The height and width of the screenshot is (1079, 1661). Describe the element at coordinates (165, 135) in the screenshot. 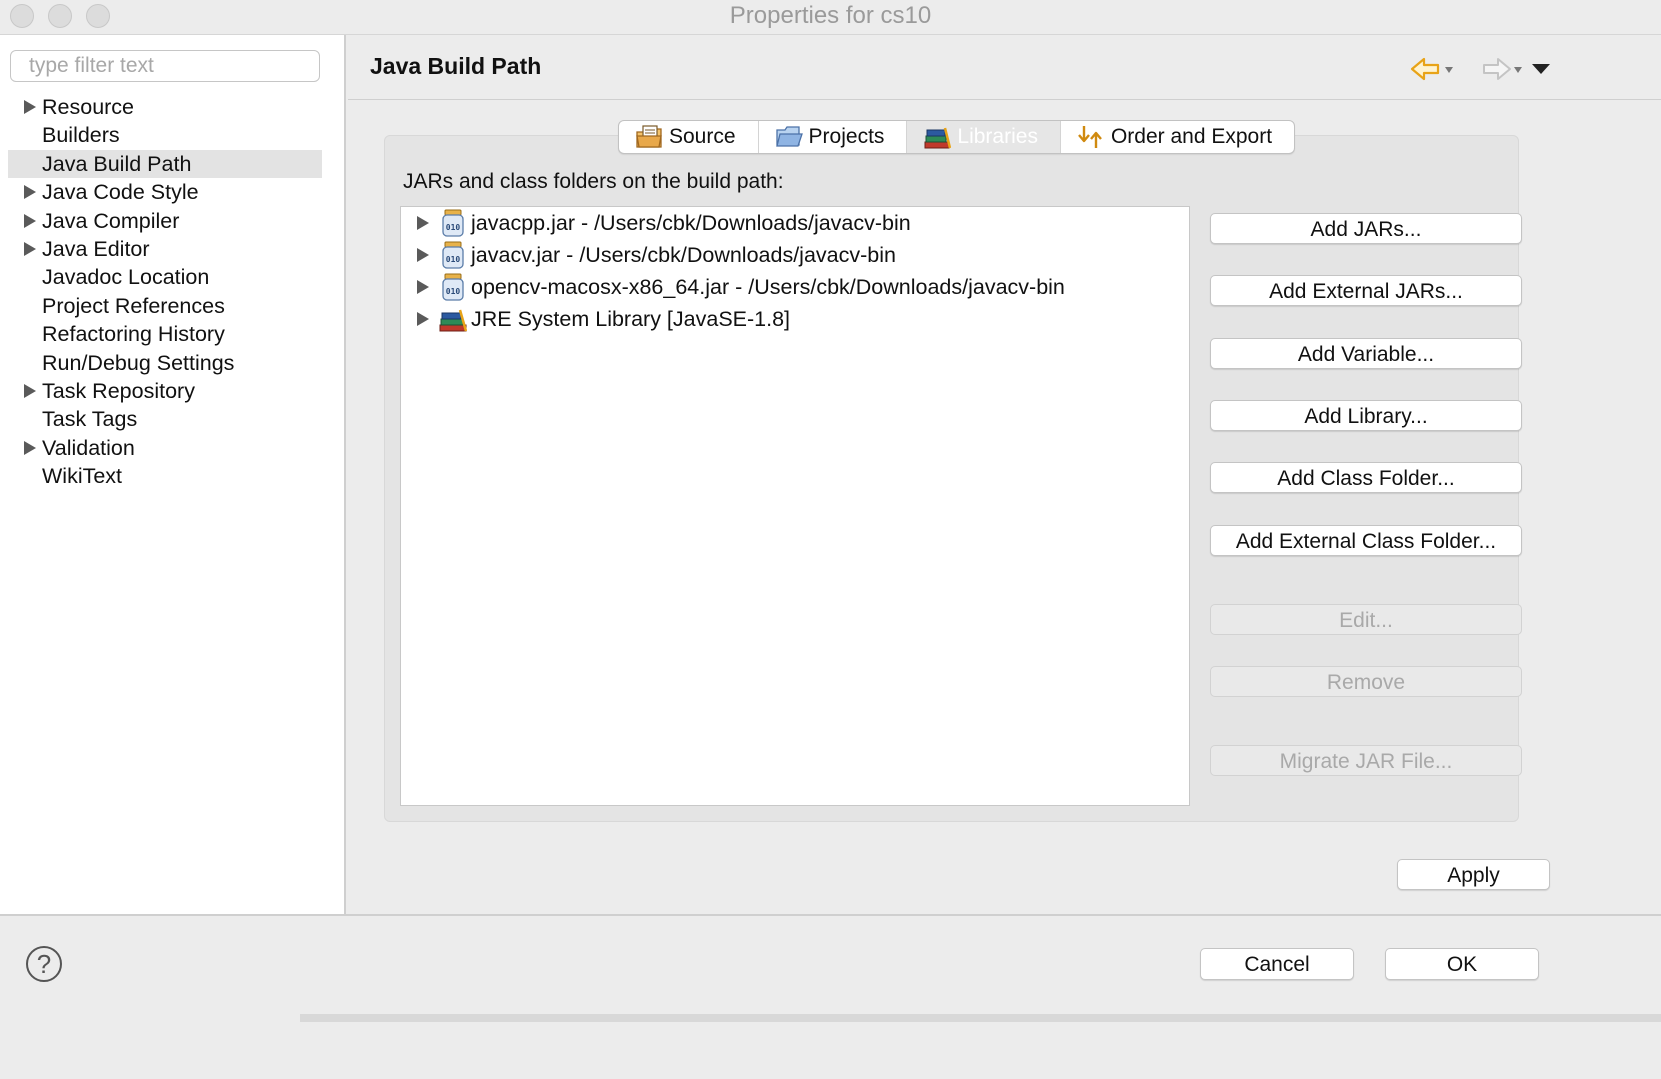

I see `sidebar-item-builders: Builders` at that location.